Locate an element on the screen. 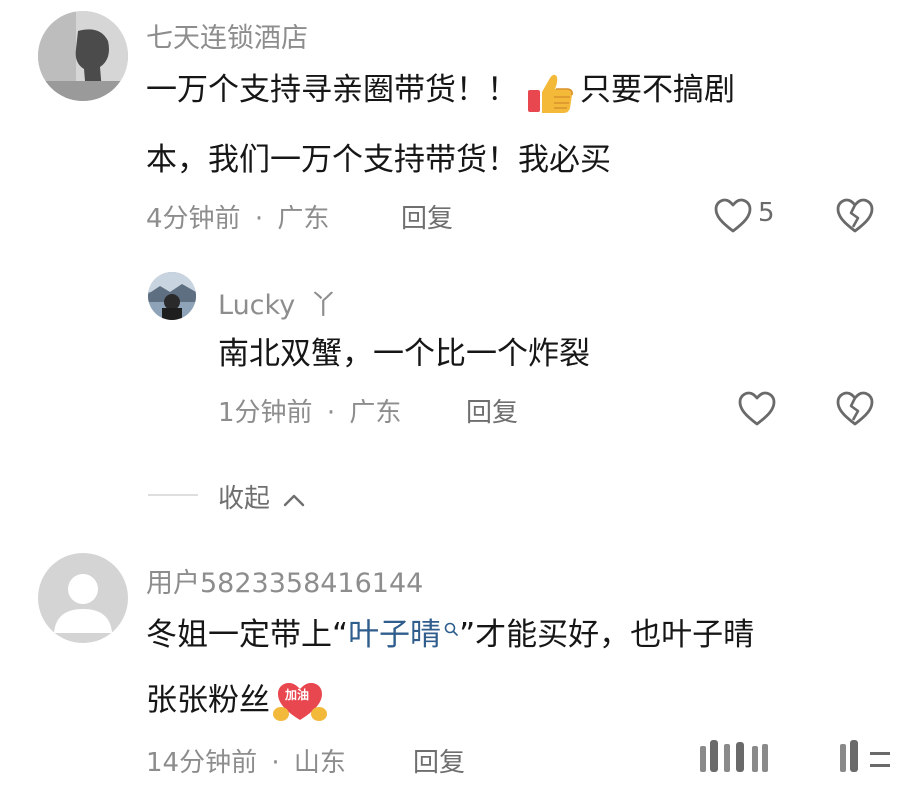 The image size is (916, 790). link-text: 叶子晴 is located at coordinates (395, 635).